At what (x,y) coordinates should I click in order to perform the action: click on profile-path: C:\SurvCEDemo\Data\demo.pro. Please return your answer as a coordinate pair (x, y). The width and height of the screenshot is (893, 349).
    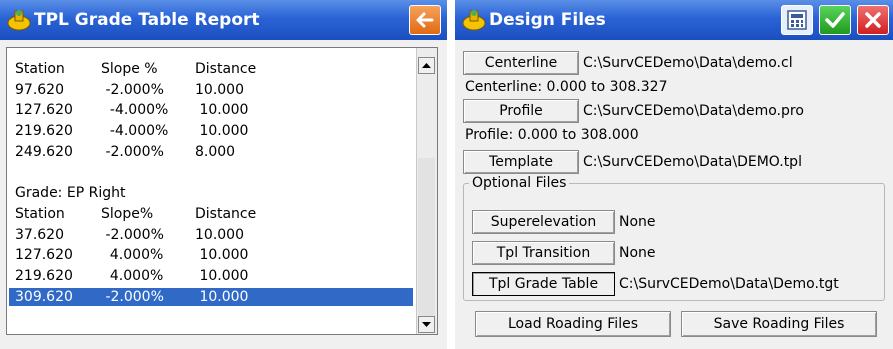
    Looking at the image, I should click on (693, 111).